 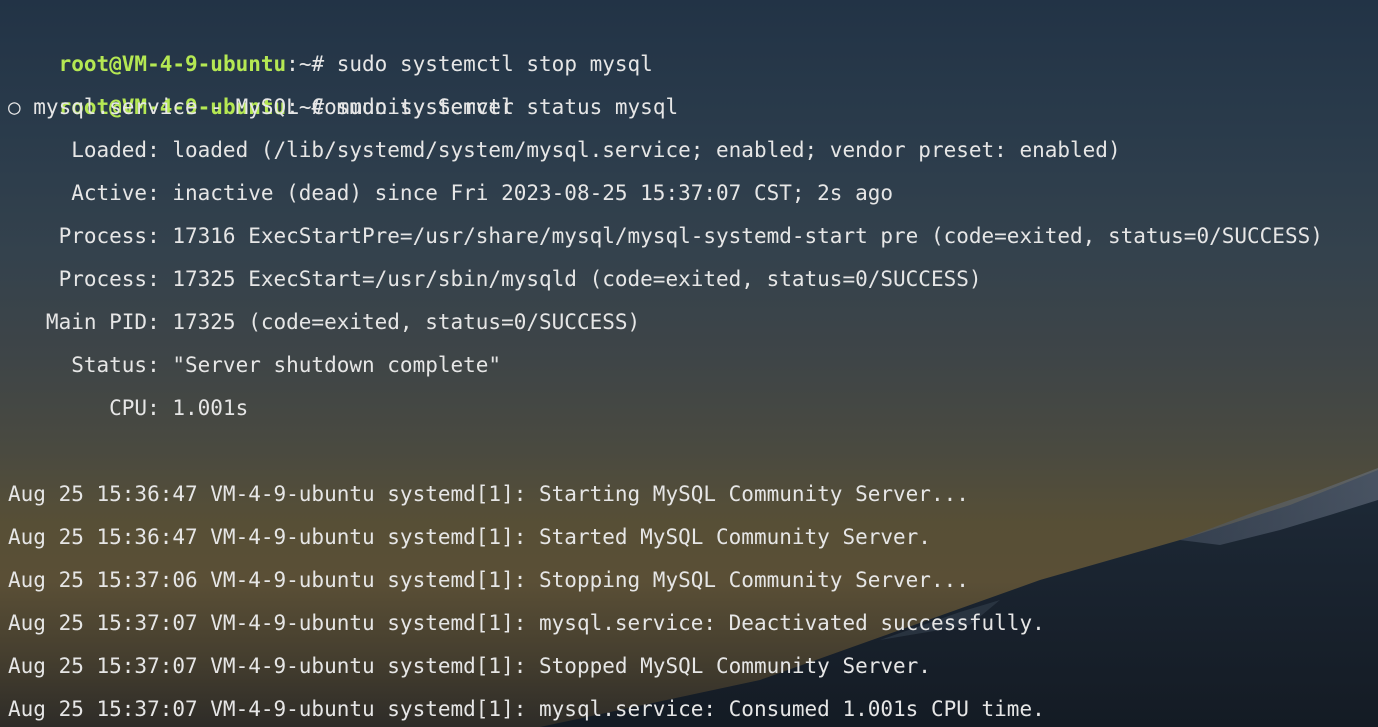 I want to click on status-header-line: ○ mysql.service - MySQL Community Server, so click(x=261, y=107).